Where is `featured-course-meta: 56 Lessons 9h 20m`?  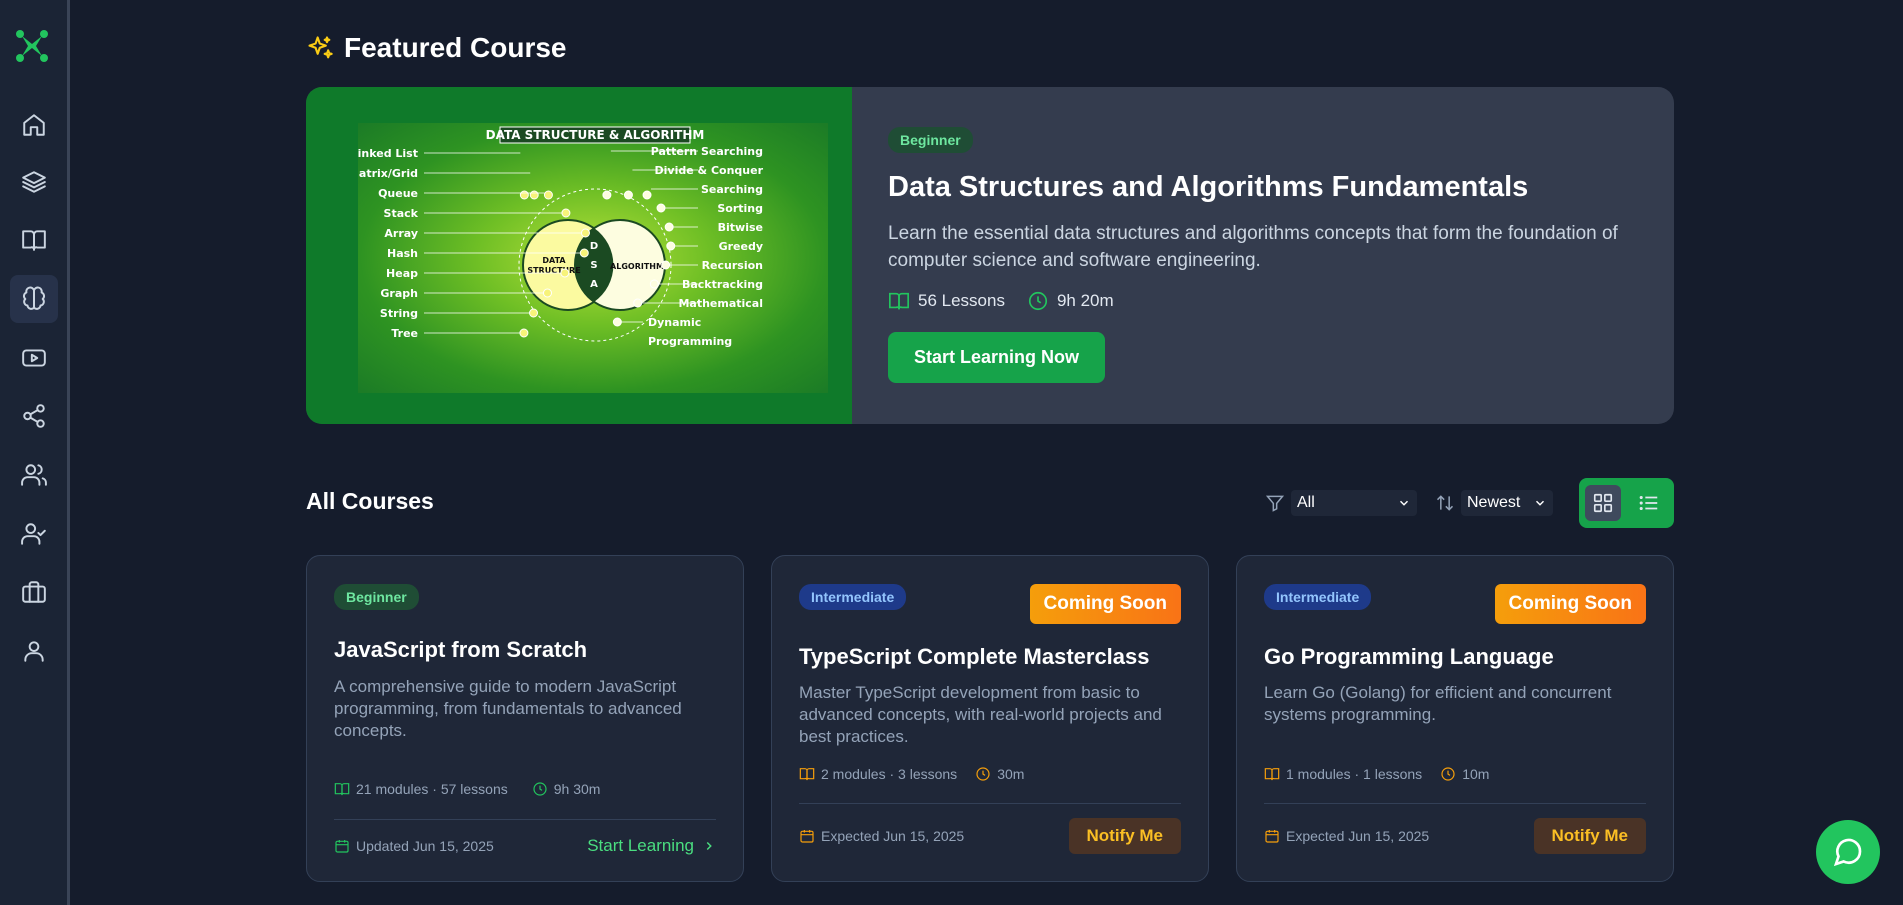 featured-course-meta: 56 Lessons 9h 20m is located at coordinates (1258, 301).